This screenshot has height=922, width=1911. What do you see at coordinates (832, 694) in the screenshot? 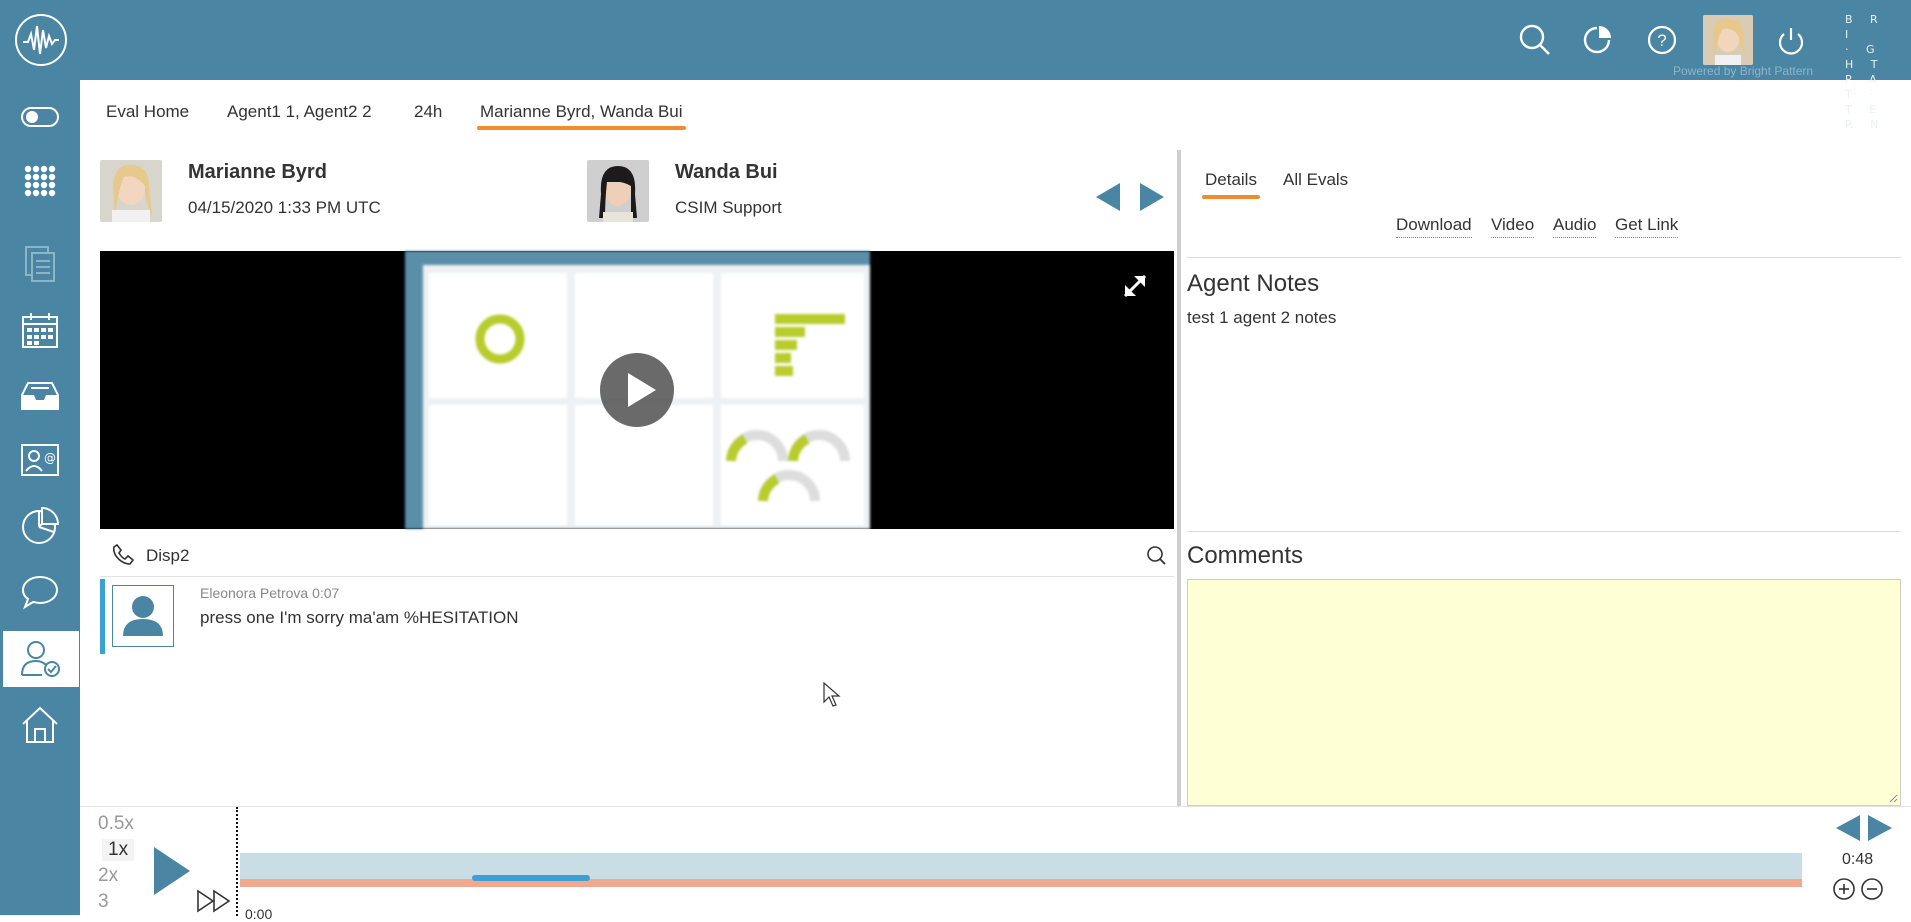
I see `mouse-cursor-icon` at bounding box center [832, 694].